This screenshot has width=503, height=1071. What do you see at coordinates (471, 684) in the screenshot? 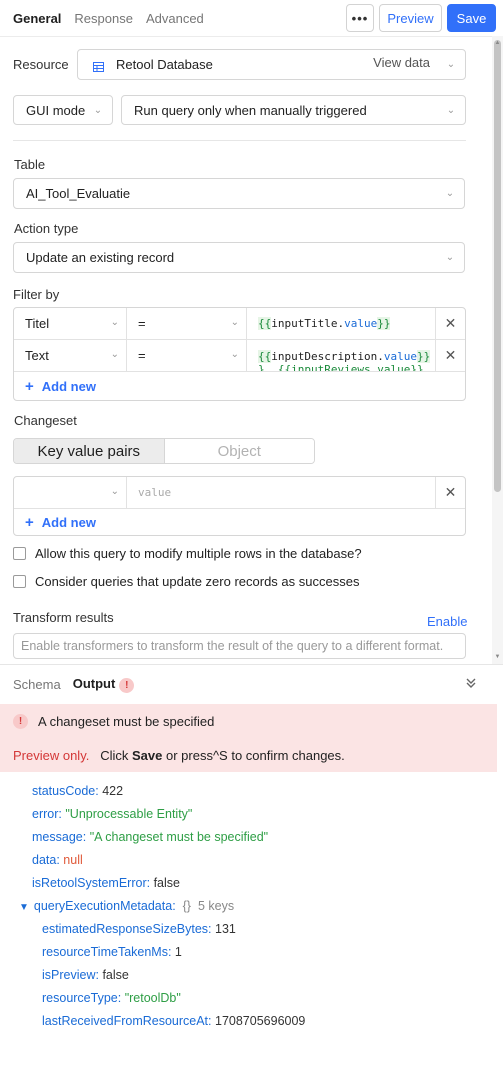
I see `collapse-icon` at bounding box center [471, 684].